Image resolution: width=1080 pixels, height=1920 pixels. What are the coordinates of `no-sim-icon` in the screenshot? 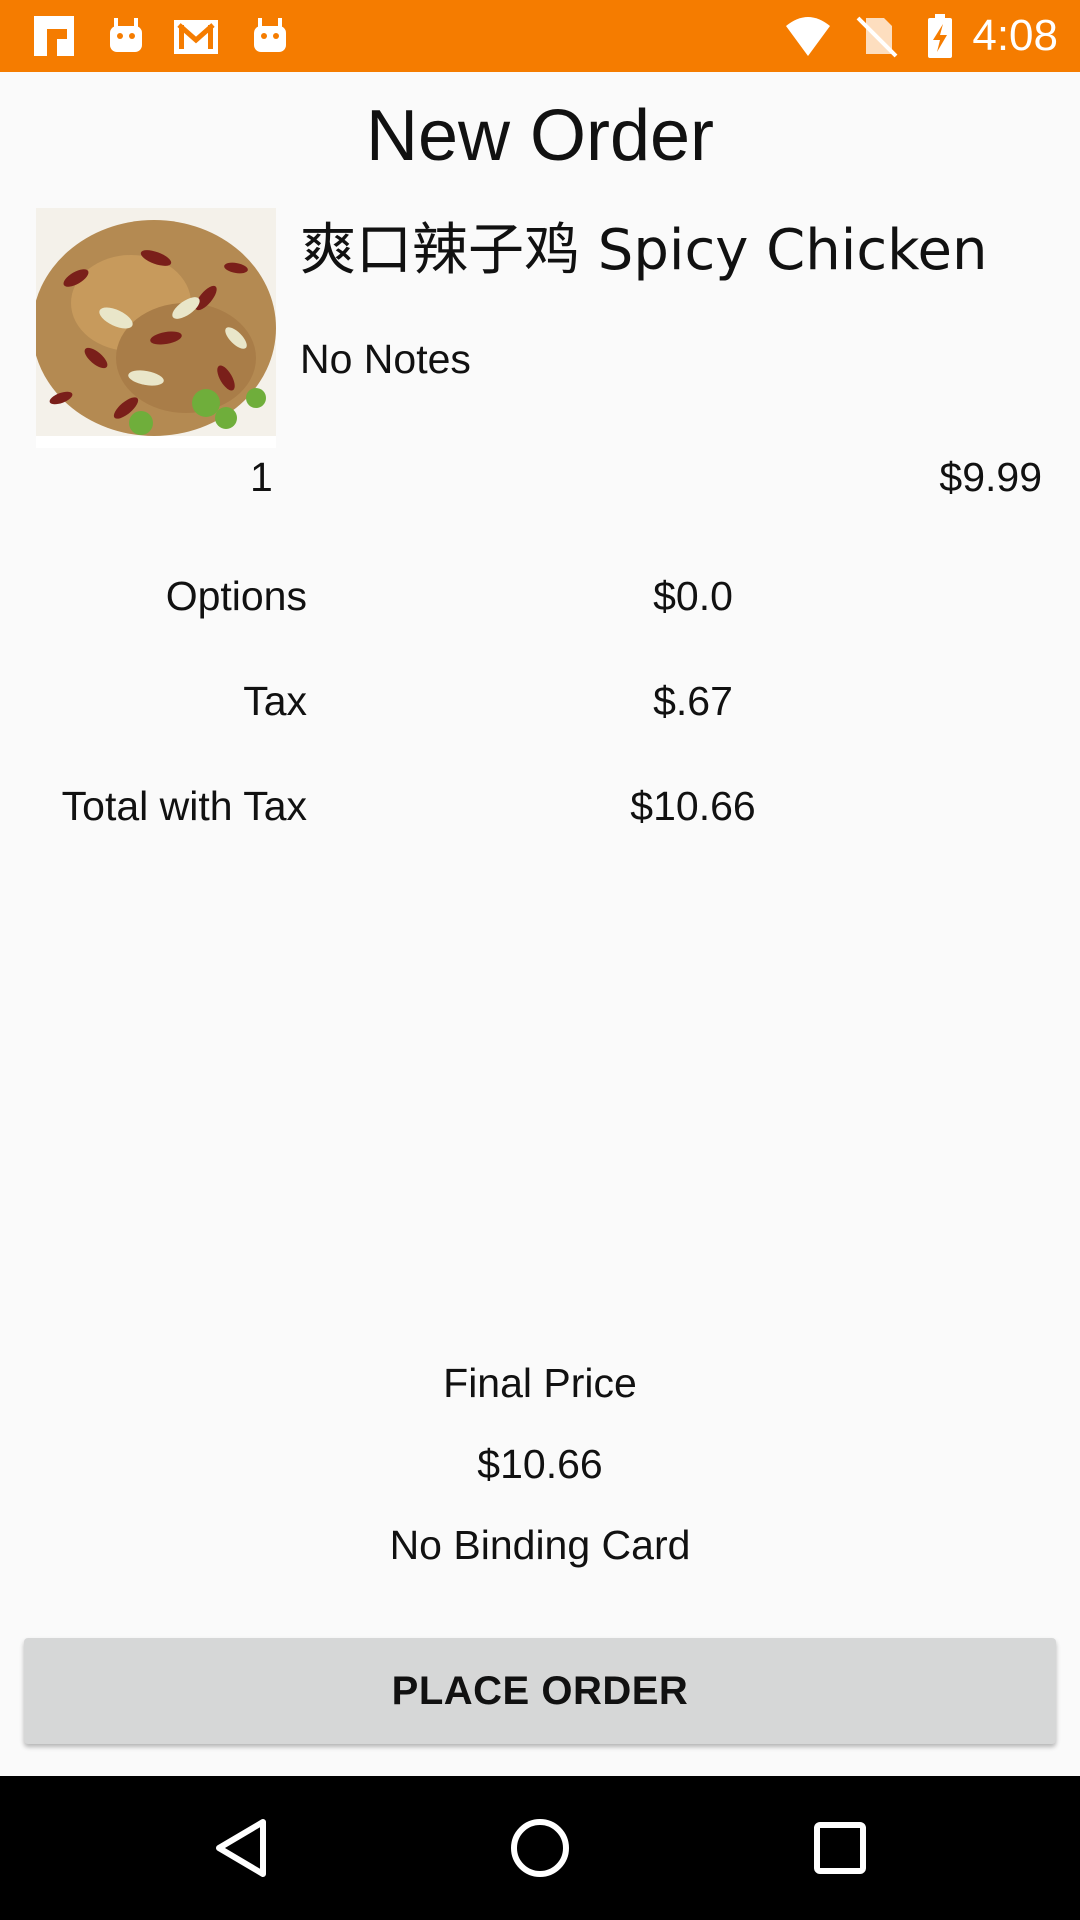 It's located at (877, 37).